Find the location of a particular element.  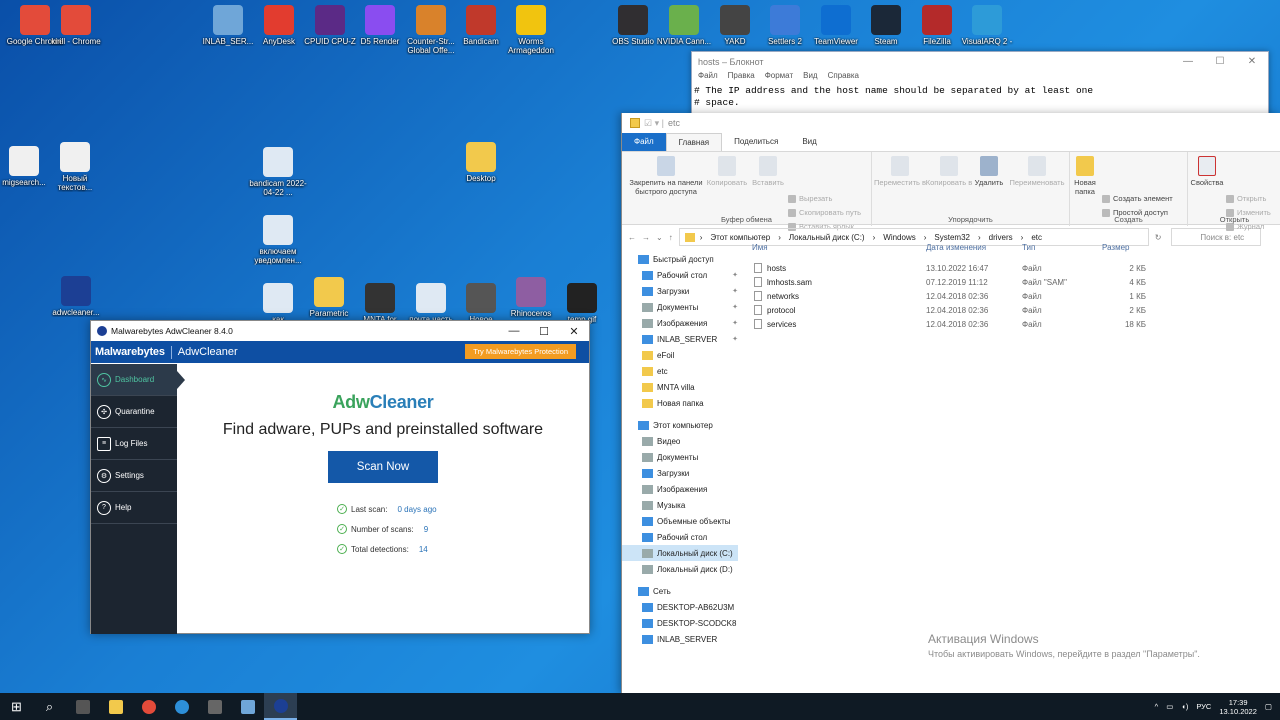

file-row: networks 12.04.2018 02:36 Файл 1 КБ is located at coordinates (949, 296).